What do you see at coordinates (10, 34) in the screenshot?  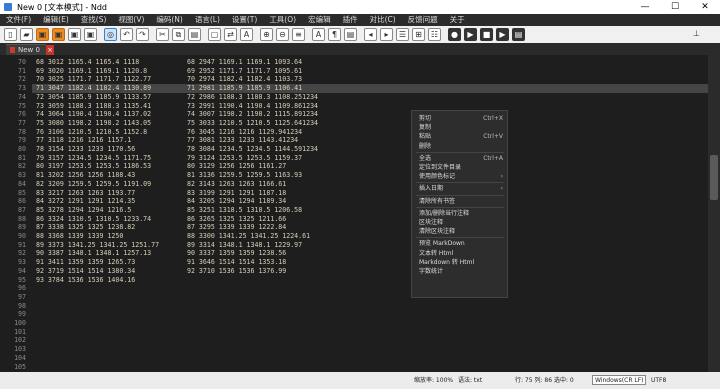 I see `new-file-icon: ▯` at bounding box center [10, 34].